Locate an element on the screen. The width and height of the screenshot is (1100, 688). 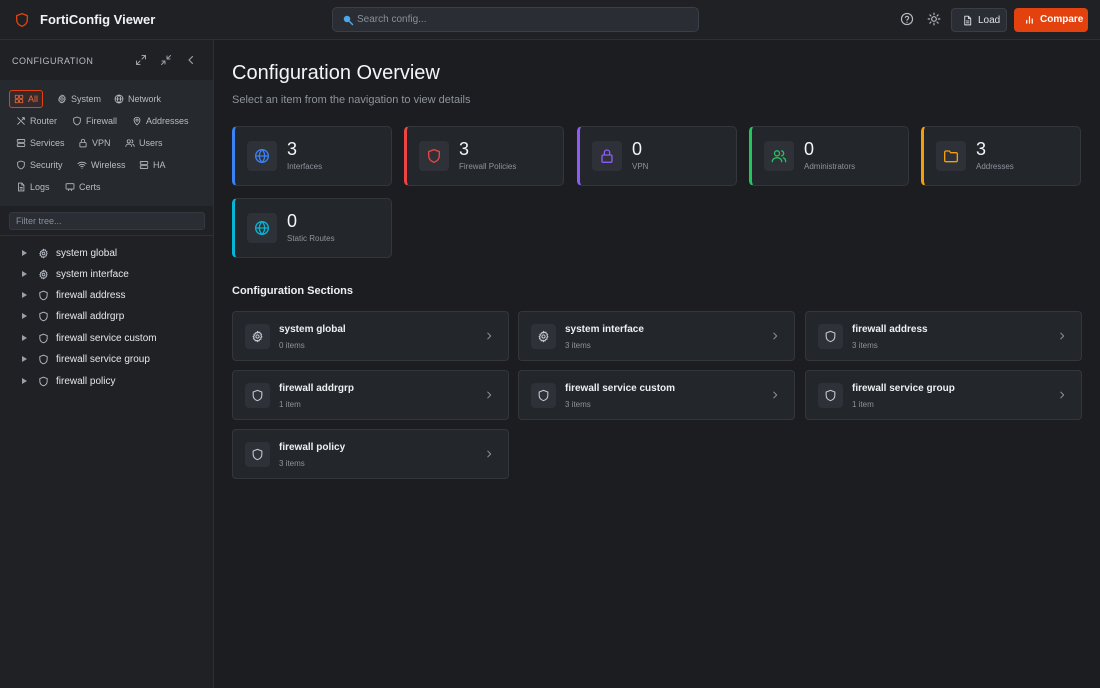
stat-value: 0 is located at coordinates (809, 149).